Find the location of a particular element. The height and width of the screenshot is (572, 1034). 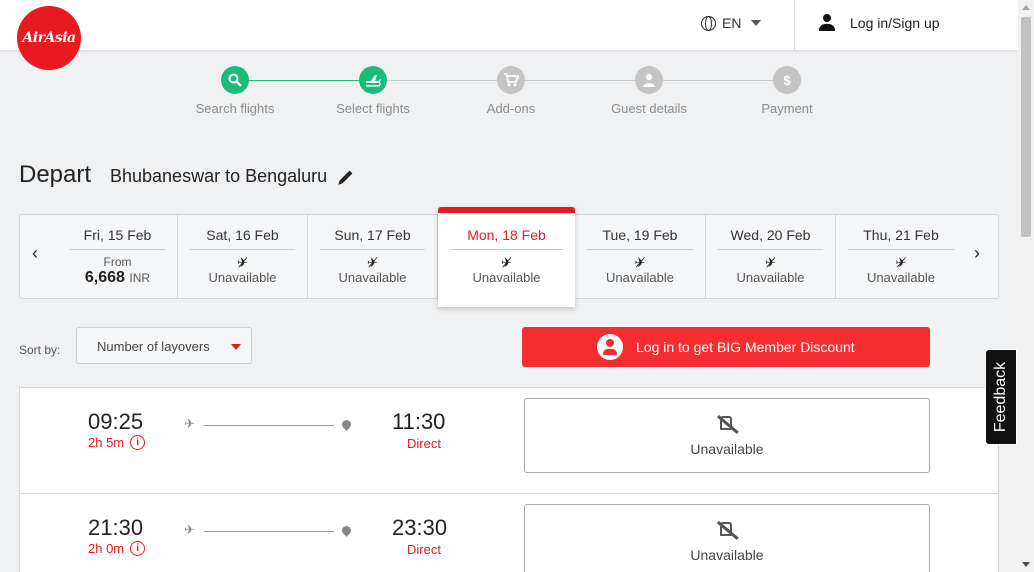

step-select-flights: Select flights is located at coordinates (373, 91).